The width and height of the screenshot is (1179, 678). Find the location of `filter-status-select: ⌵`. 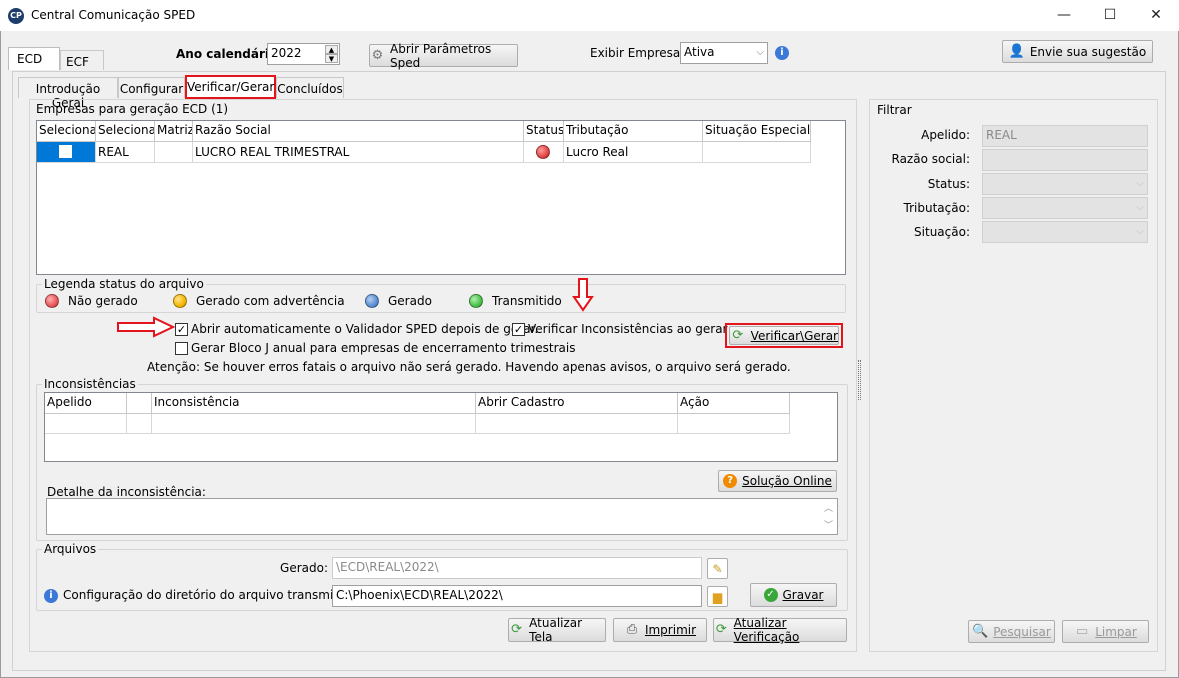

filter-status-select: ⌵ is located at coordinates (1065, 184).